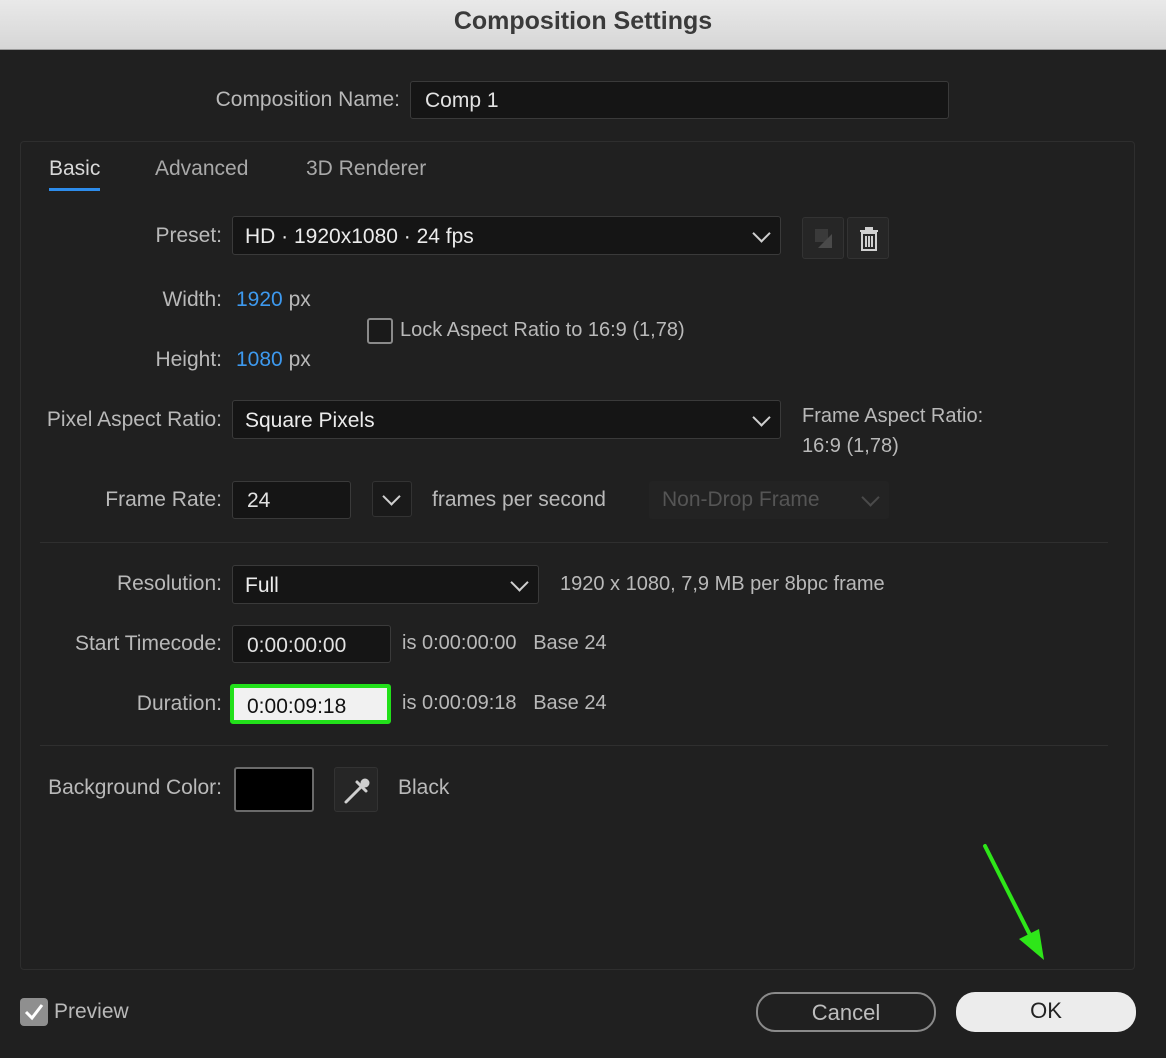 The height and width of the screenshot is (1058, 1166). Describe the element at coordinates (519, 499) in the screenshot. I see `frame-rate-unit: frames per second` at that location.